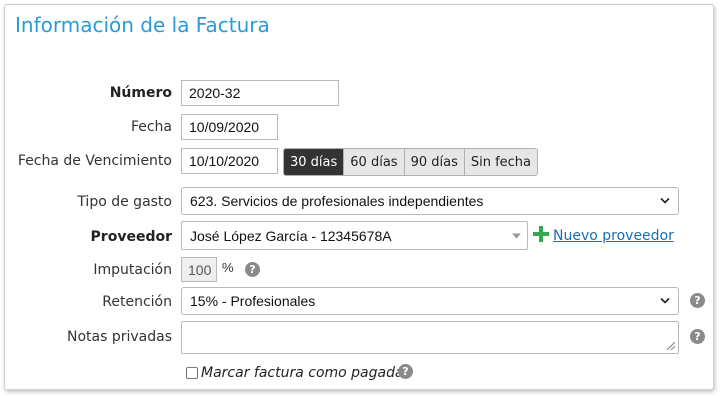 This screenshot has height=396, width=720. I want to click on resize-grip-icon, so click(671, 346).